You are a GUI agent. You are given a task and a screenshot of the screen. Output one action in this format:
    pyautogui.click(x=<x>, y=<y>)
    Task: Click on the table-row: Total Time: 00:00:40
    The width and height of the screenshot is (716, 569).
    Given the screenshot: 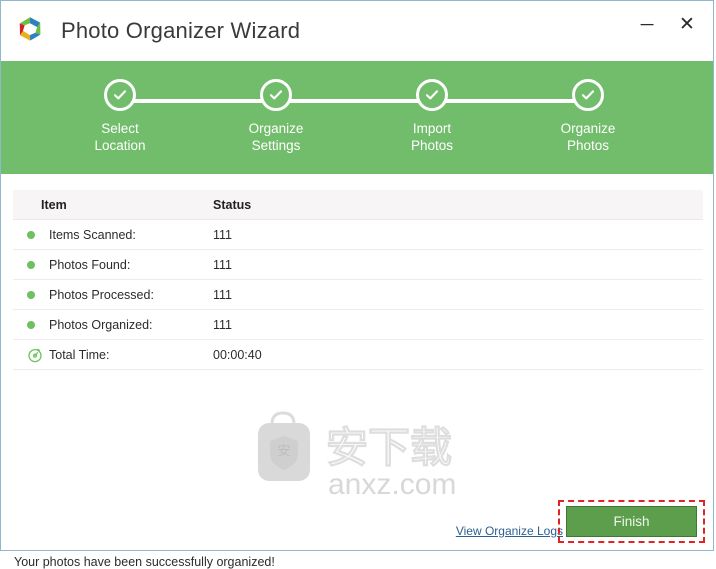 What is the action you would take?
    pyautogui.click(x=358, y=355)
    